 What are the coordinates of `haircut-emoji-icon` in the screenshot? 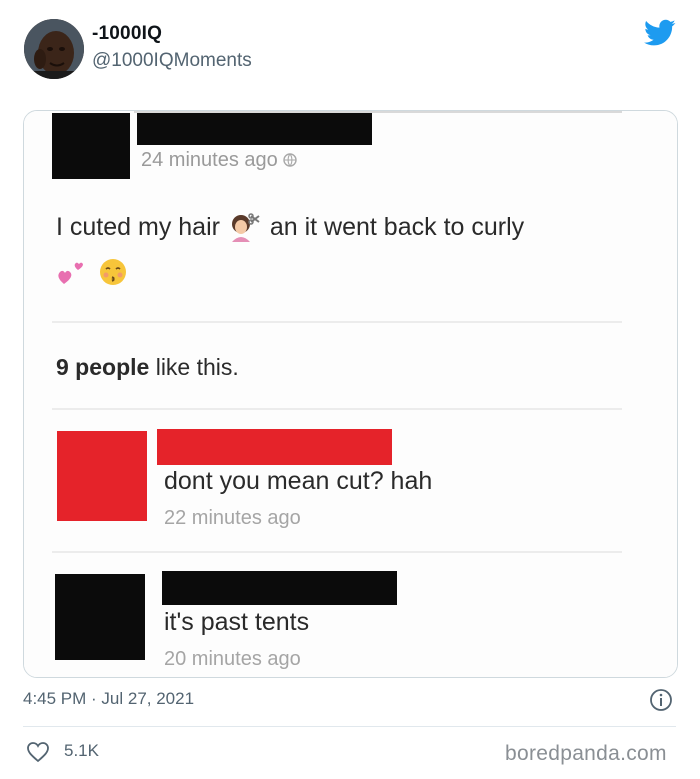 It's located at (245, 228).